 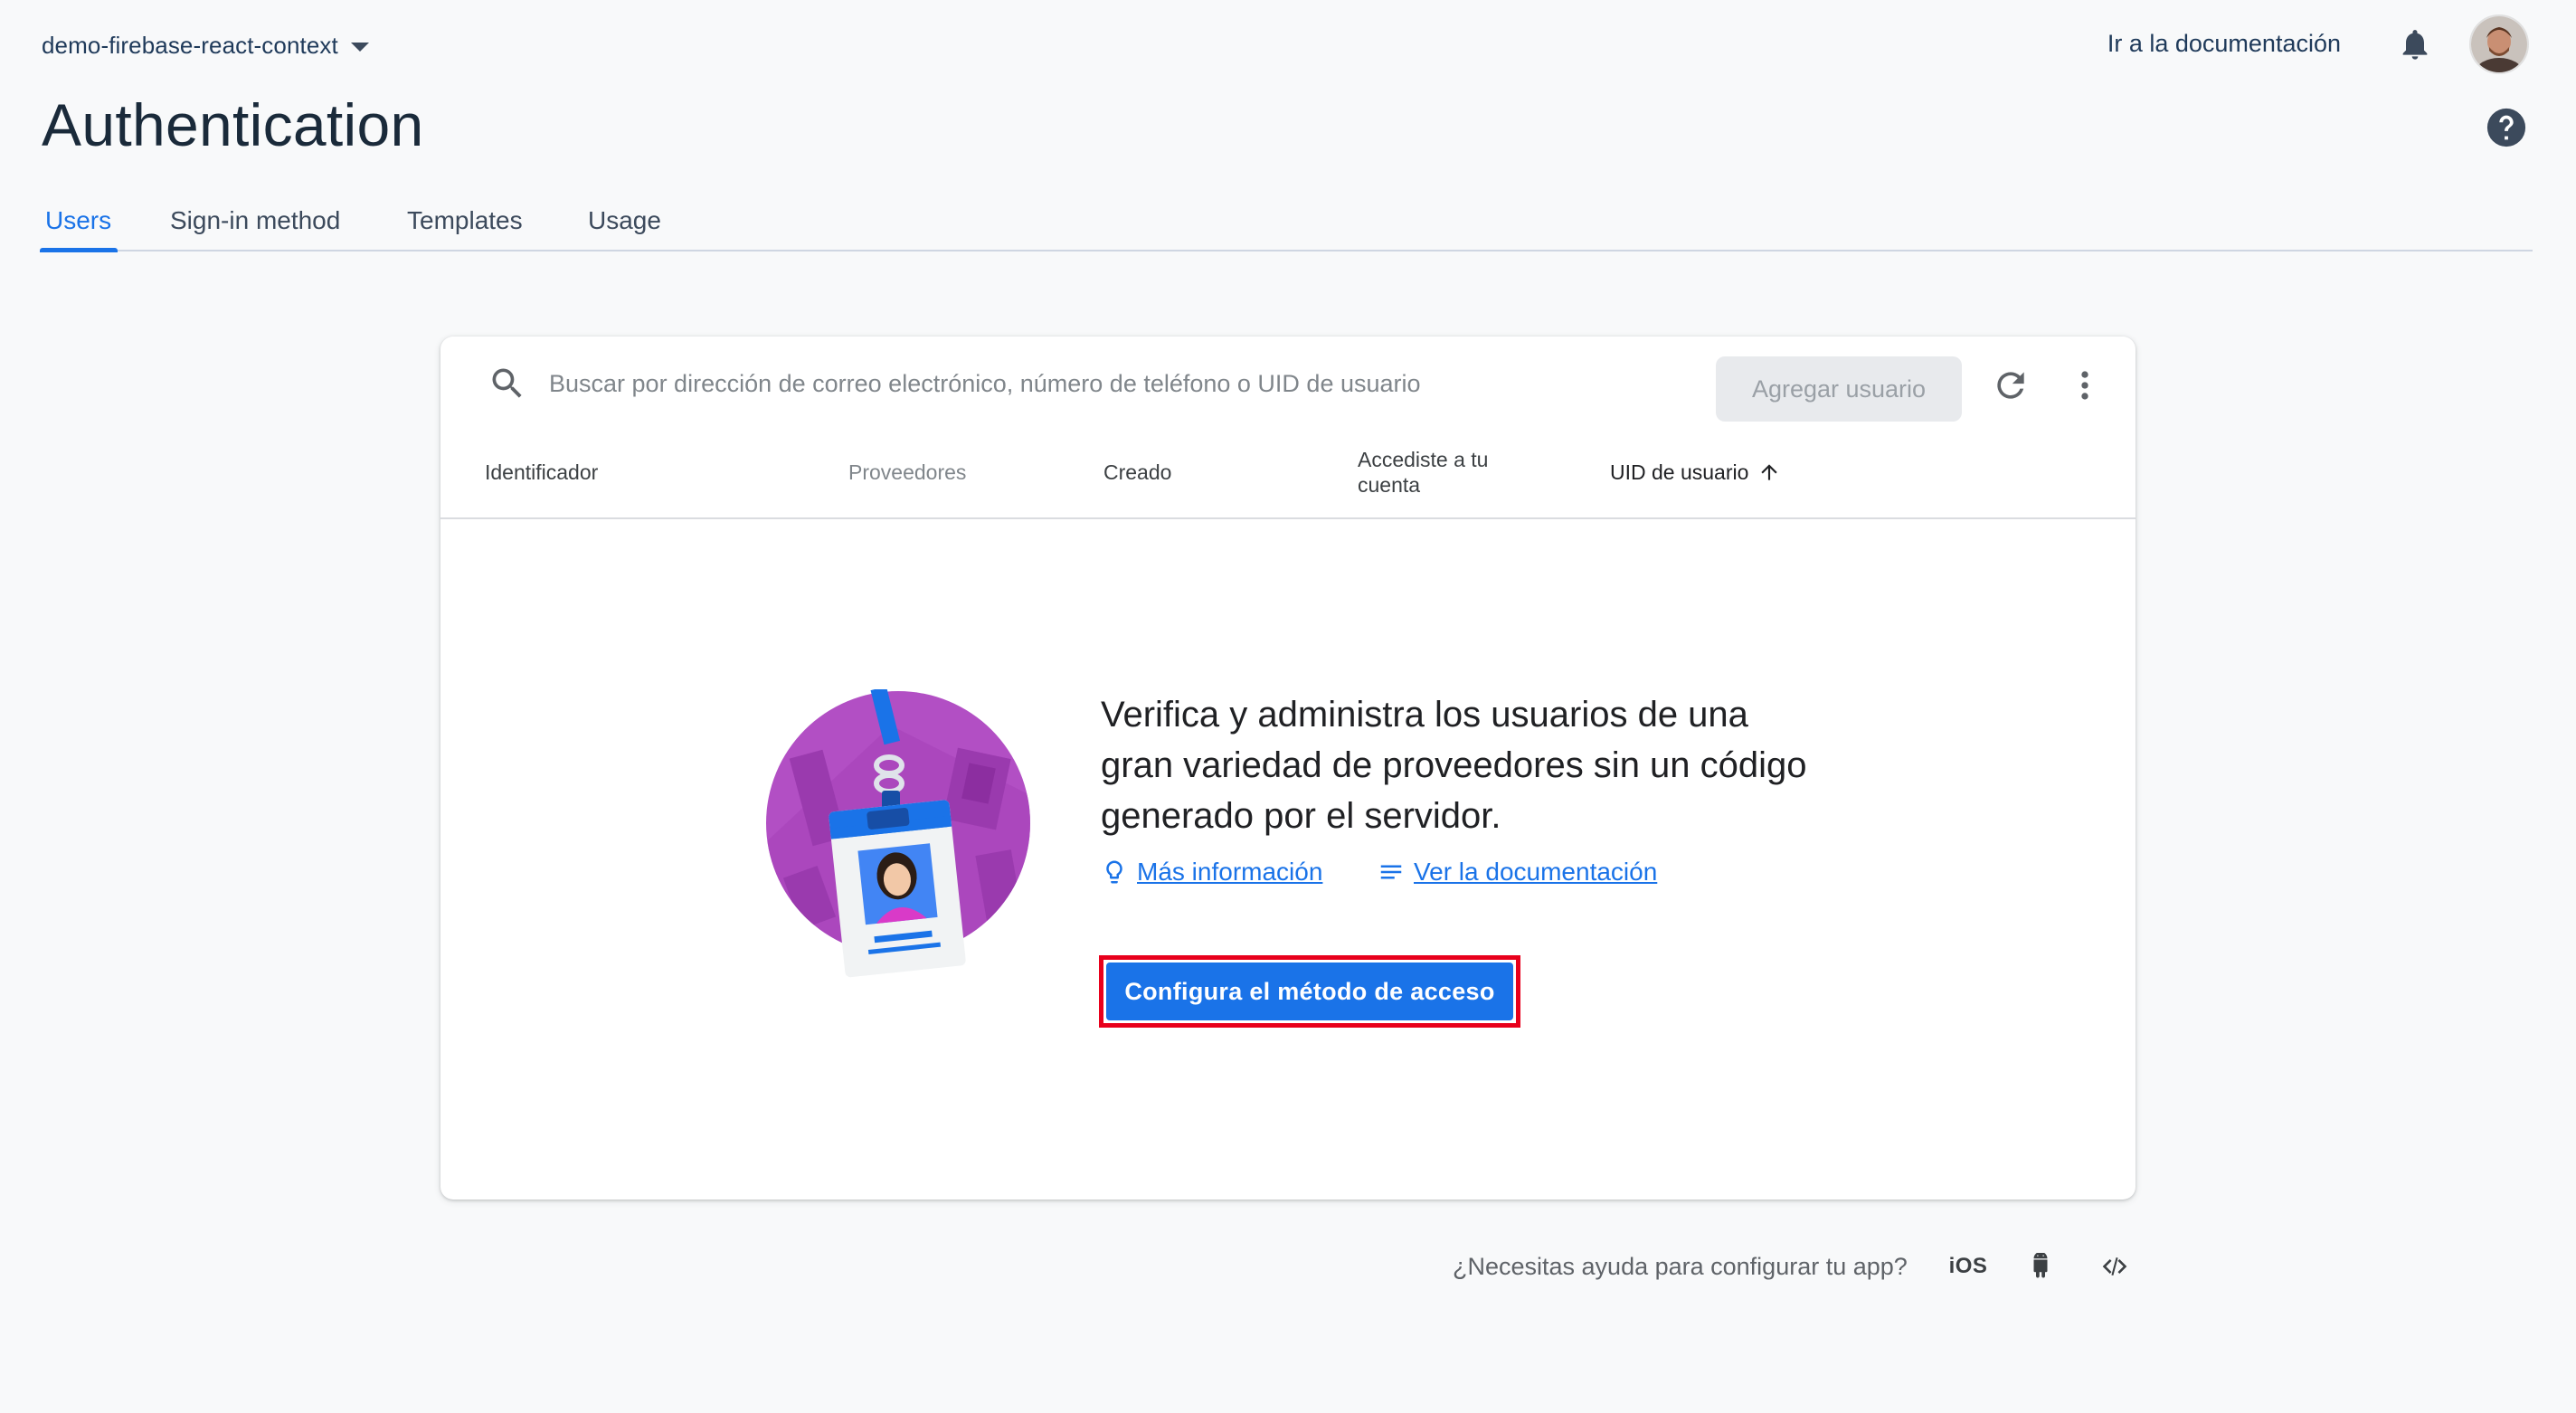 What do you see at coordinates (190, 45) in the screenshot?
I see `project-name: demo-firebase-react-context` at bounding box center [190, 45].